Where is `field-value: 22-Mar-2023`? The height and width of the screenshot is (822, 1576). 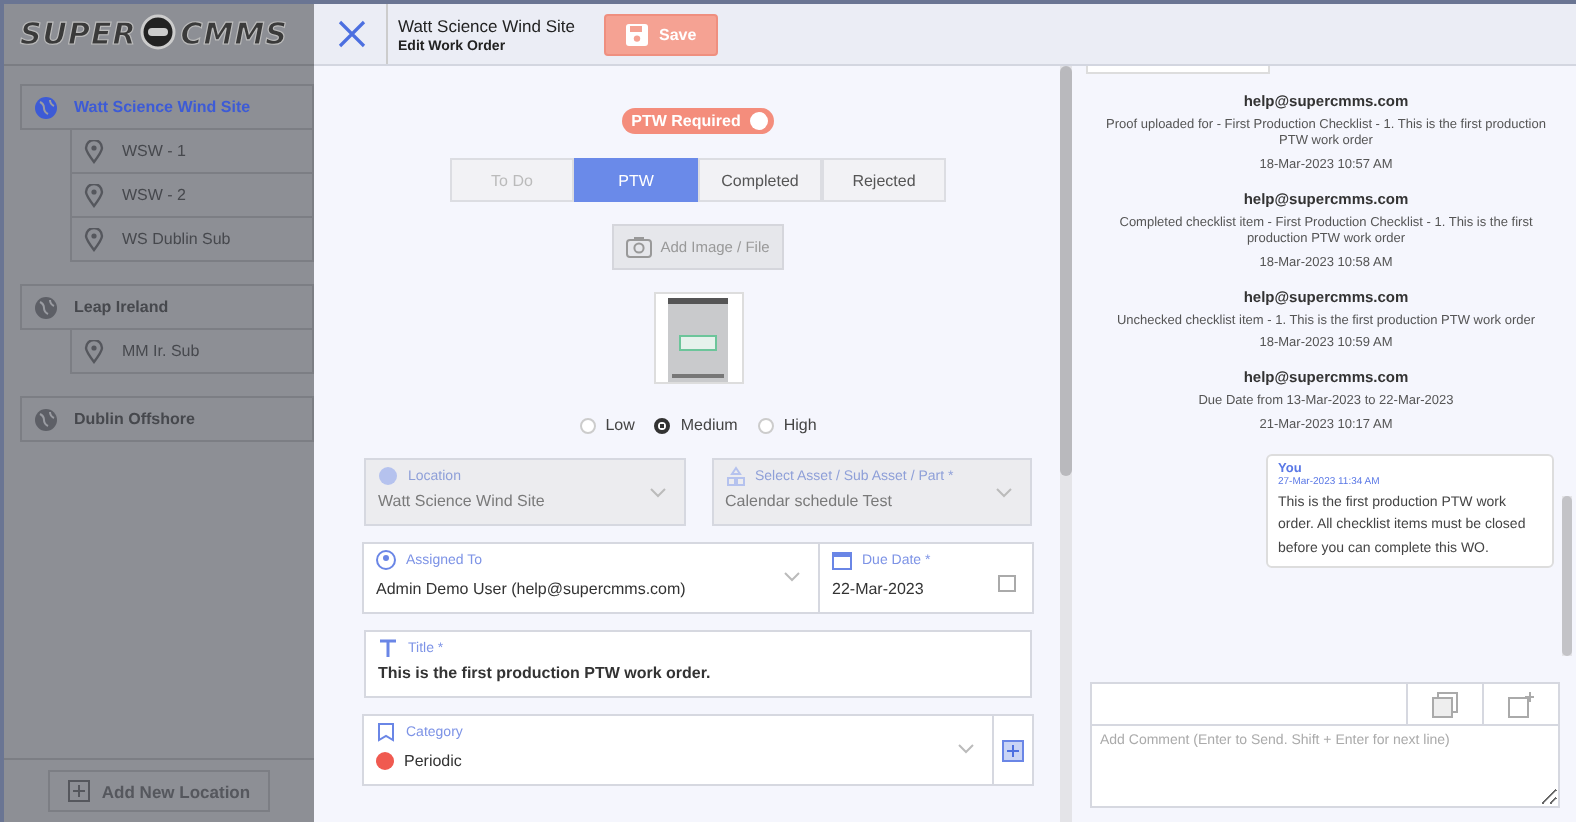
field-value: 22-Mar-2023 is located at coordinates (878, 591).